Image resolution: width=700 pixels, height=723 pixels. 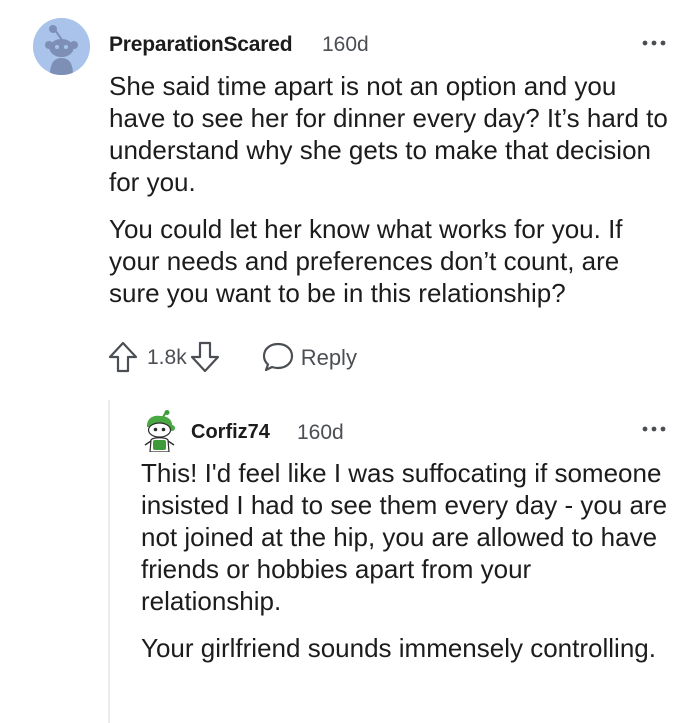 What do you see at coordinates (320, 432) in the screenshot?
I see `reply-age: 160d` at bounding box center [320, 432].